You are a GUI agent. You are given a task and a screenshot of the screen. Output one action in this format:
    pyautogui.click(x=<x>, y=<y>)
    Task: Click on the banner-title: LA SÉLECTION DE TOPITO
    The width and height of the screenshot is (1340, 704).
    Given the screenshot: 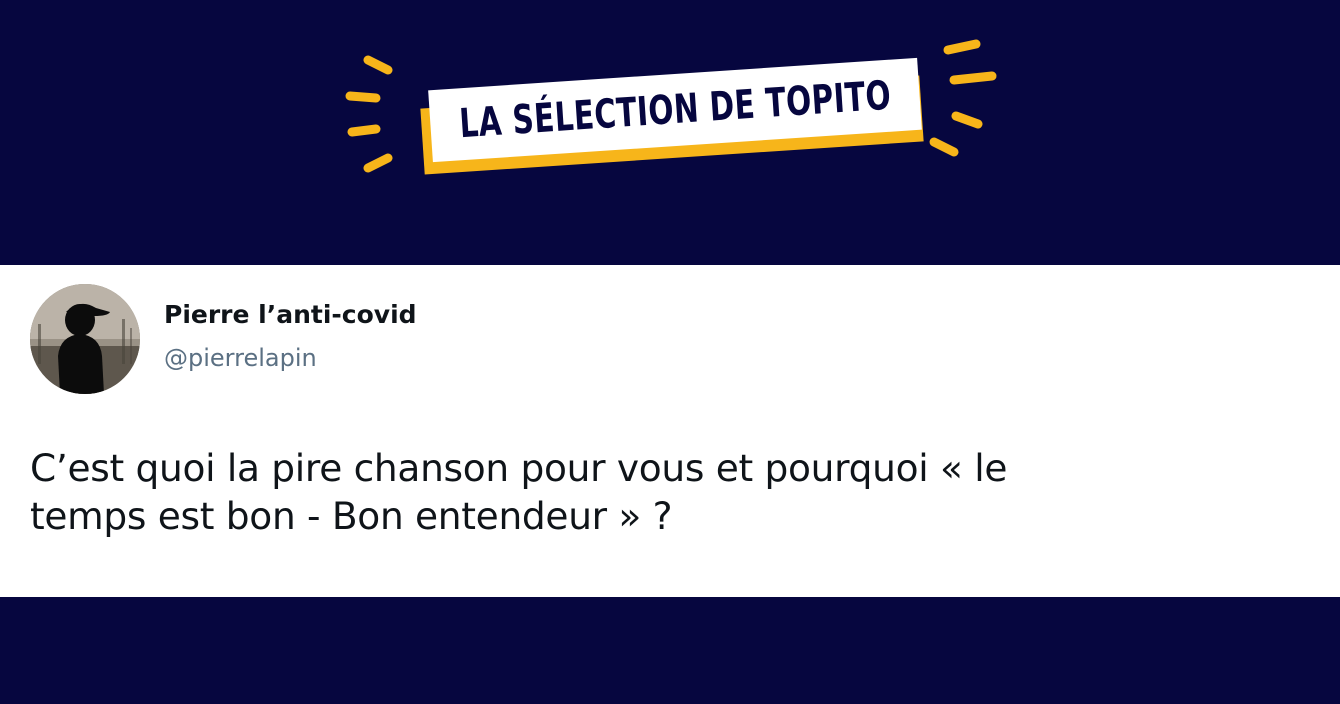 What is the action you would take?
    pyautogui.click(x=675, y=110)
    